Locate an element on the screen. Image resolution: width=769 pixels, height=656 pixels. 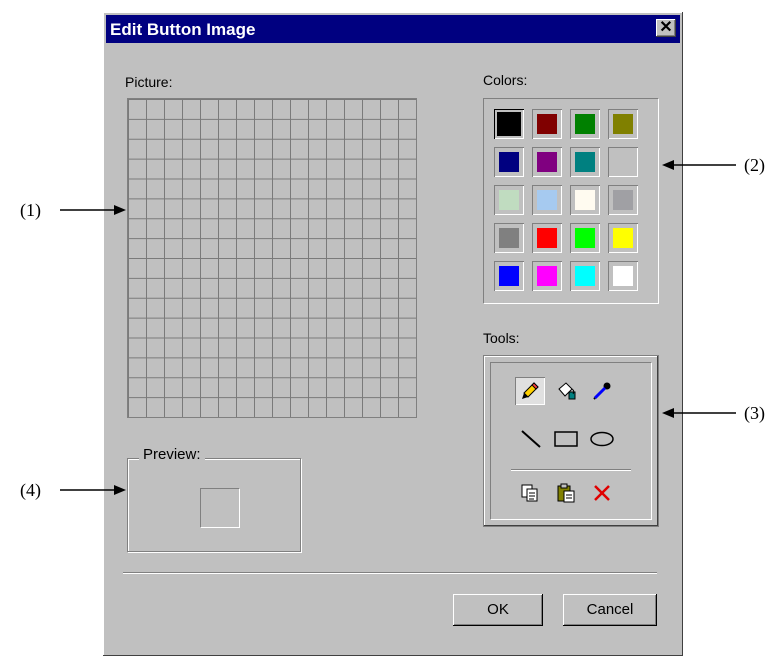
color-swatch-sky-blue is located at coordinates (547, 200).